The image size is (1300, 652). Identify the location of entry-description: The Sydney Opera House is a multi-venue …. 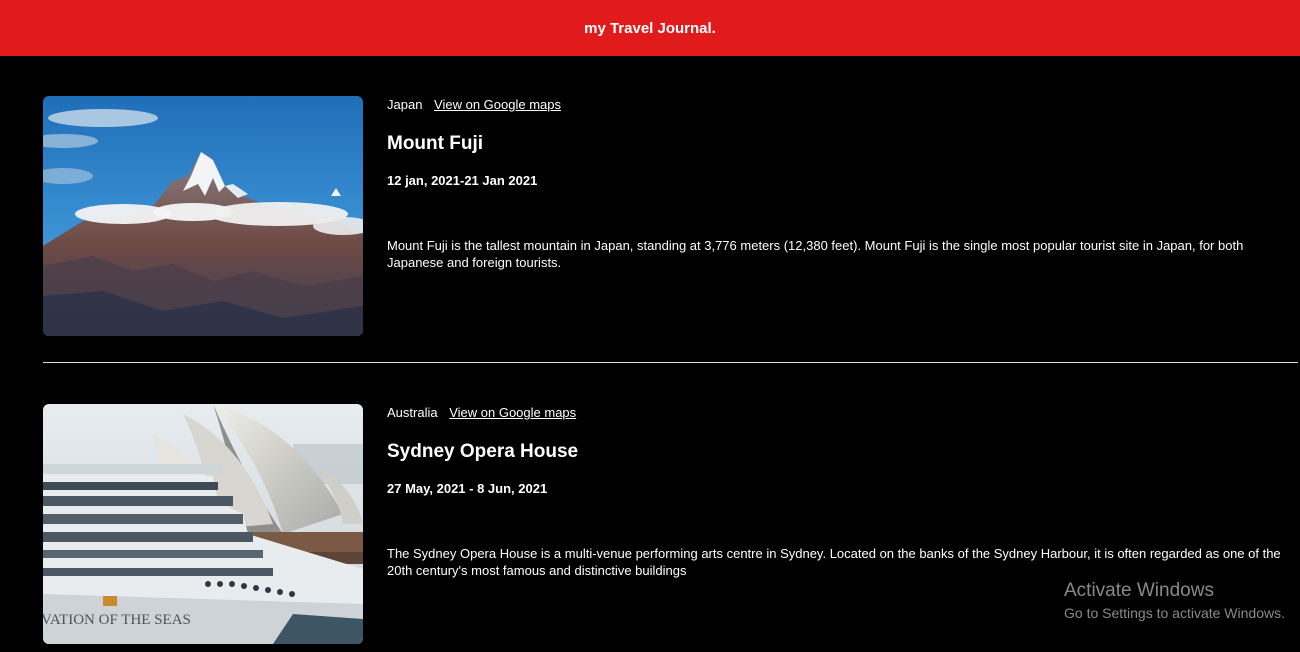
(834, 562).